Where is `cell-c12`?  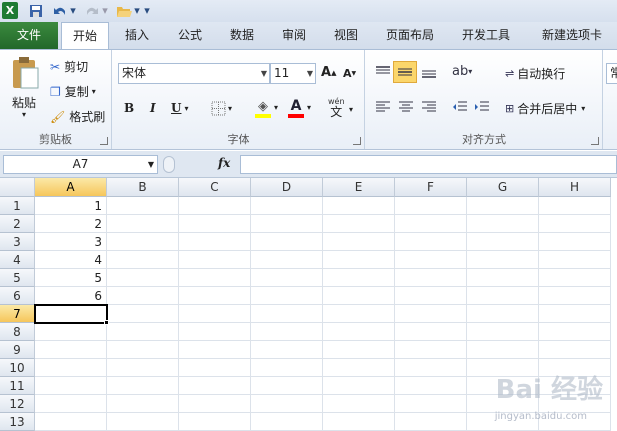
cell-c12 is located at coordinates (215, 404).